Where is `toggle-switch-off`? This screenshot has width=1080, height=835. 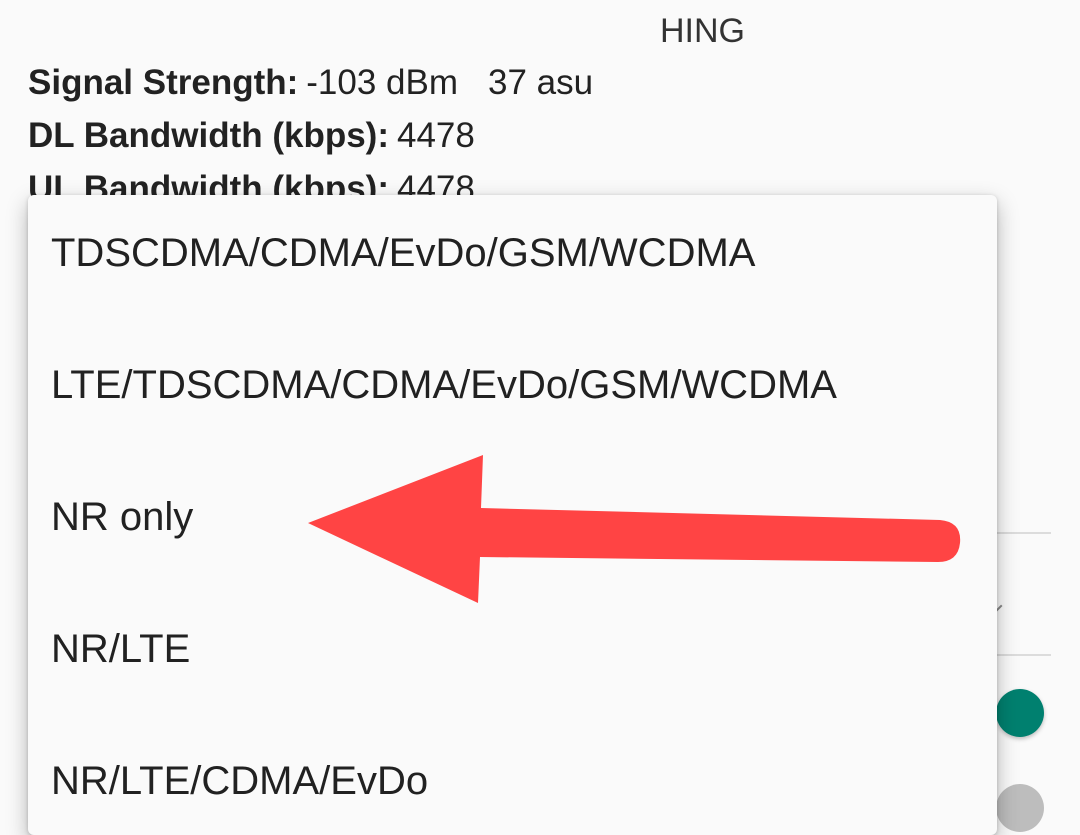 toggle-switch-off is located at coordinates (1020, 808).